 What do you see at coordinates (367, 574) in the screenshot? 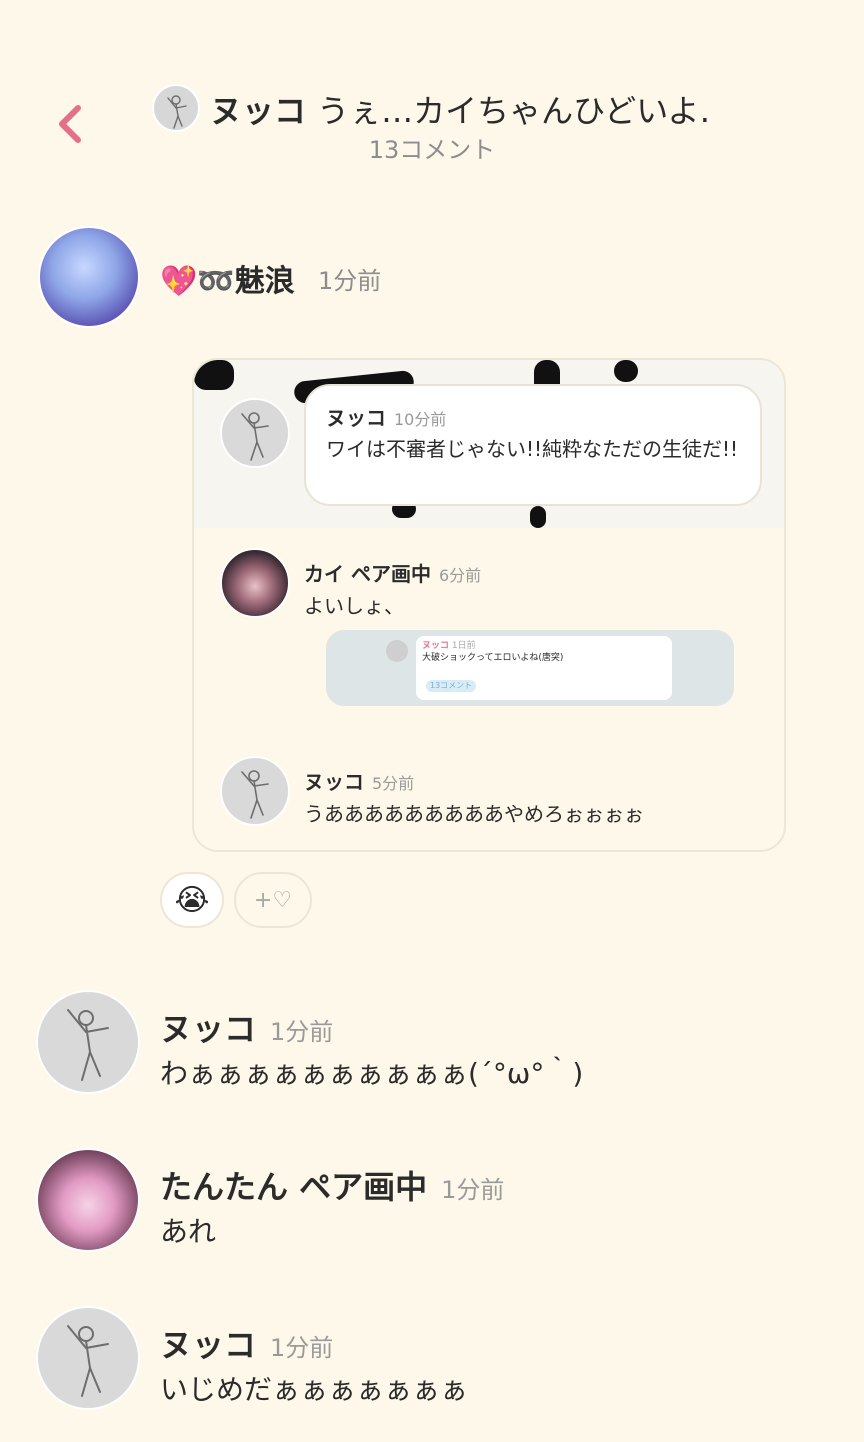
I see `quoted-author: カイ ペア画中` at bounding box center [367, 574].